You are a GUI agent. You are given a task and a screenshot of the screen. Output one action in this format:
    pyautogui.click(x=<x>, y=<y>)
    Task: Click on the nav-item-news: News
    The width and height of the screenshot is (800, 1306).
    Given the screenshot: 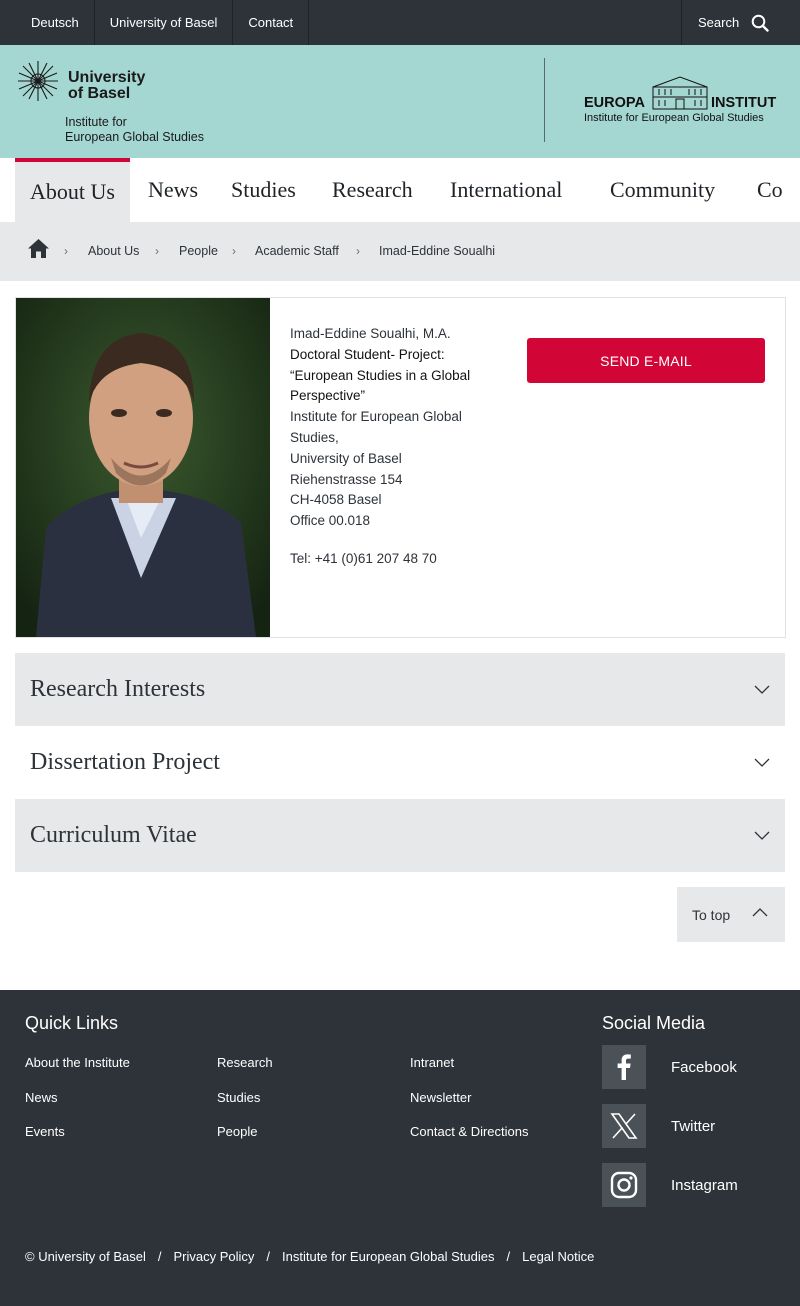 What is the action you would take?
    pyautogui.click(x=173, y=190)
    